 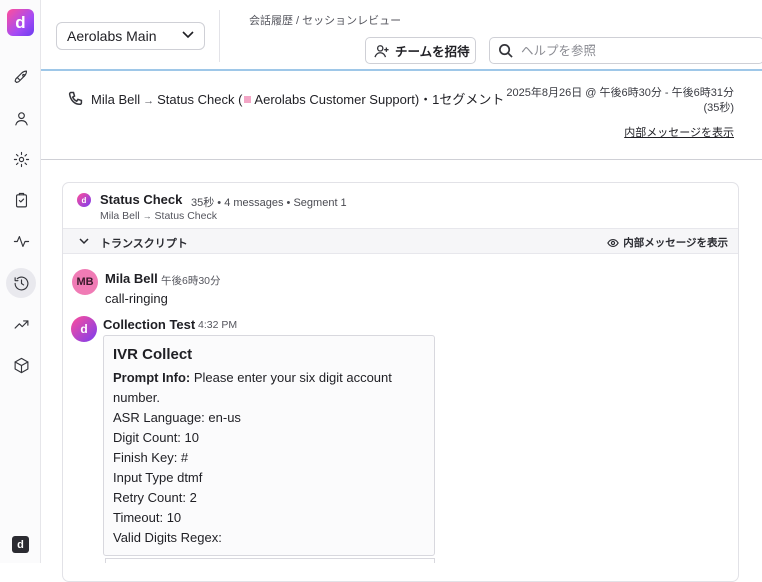 I want to click on segment-title: Status Check, so click(x=141, y=199).